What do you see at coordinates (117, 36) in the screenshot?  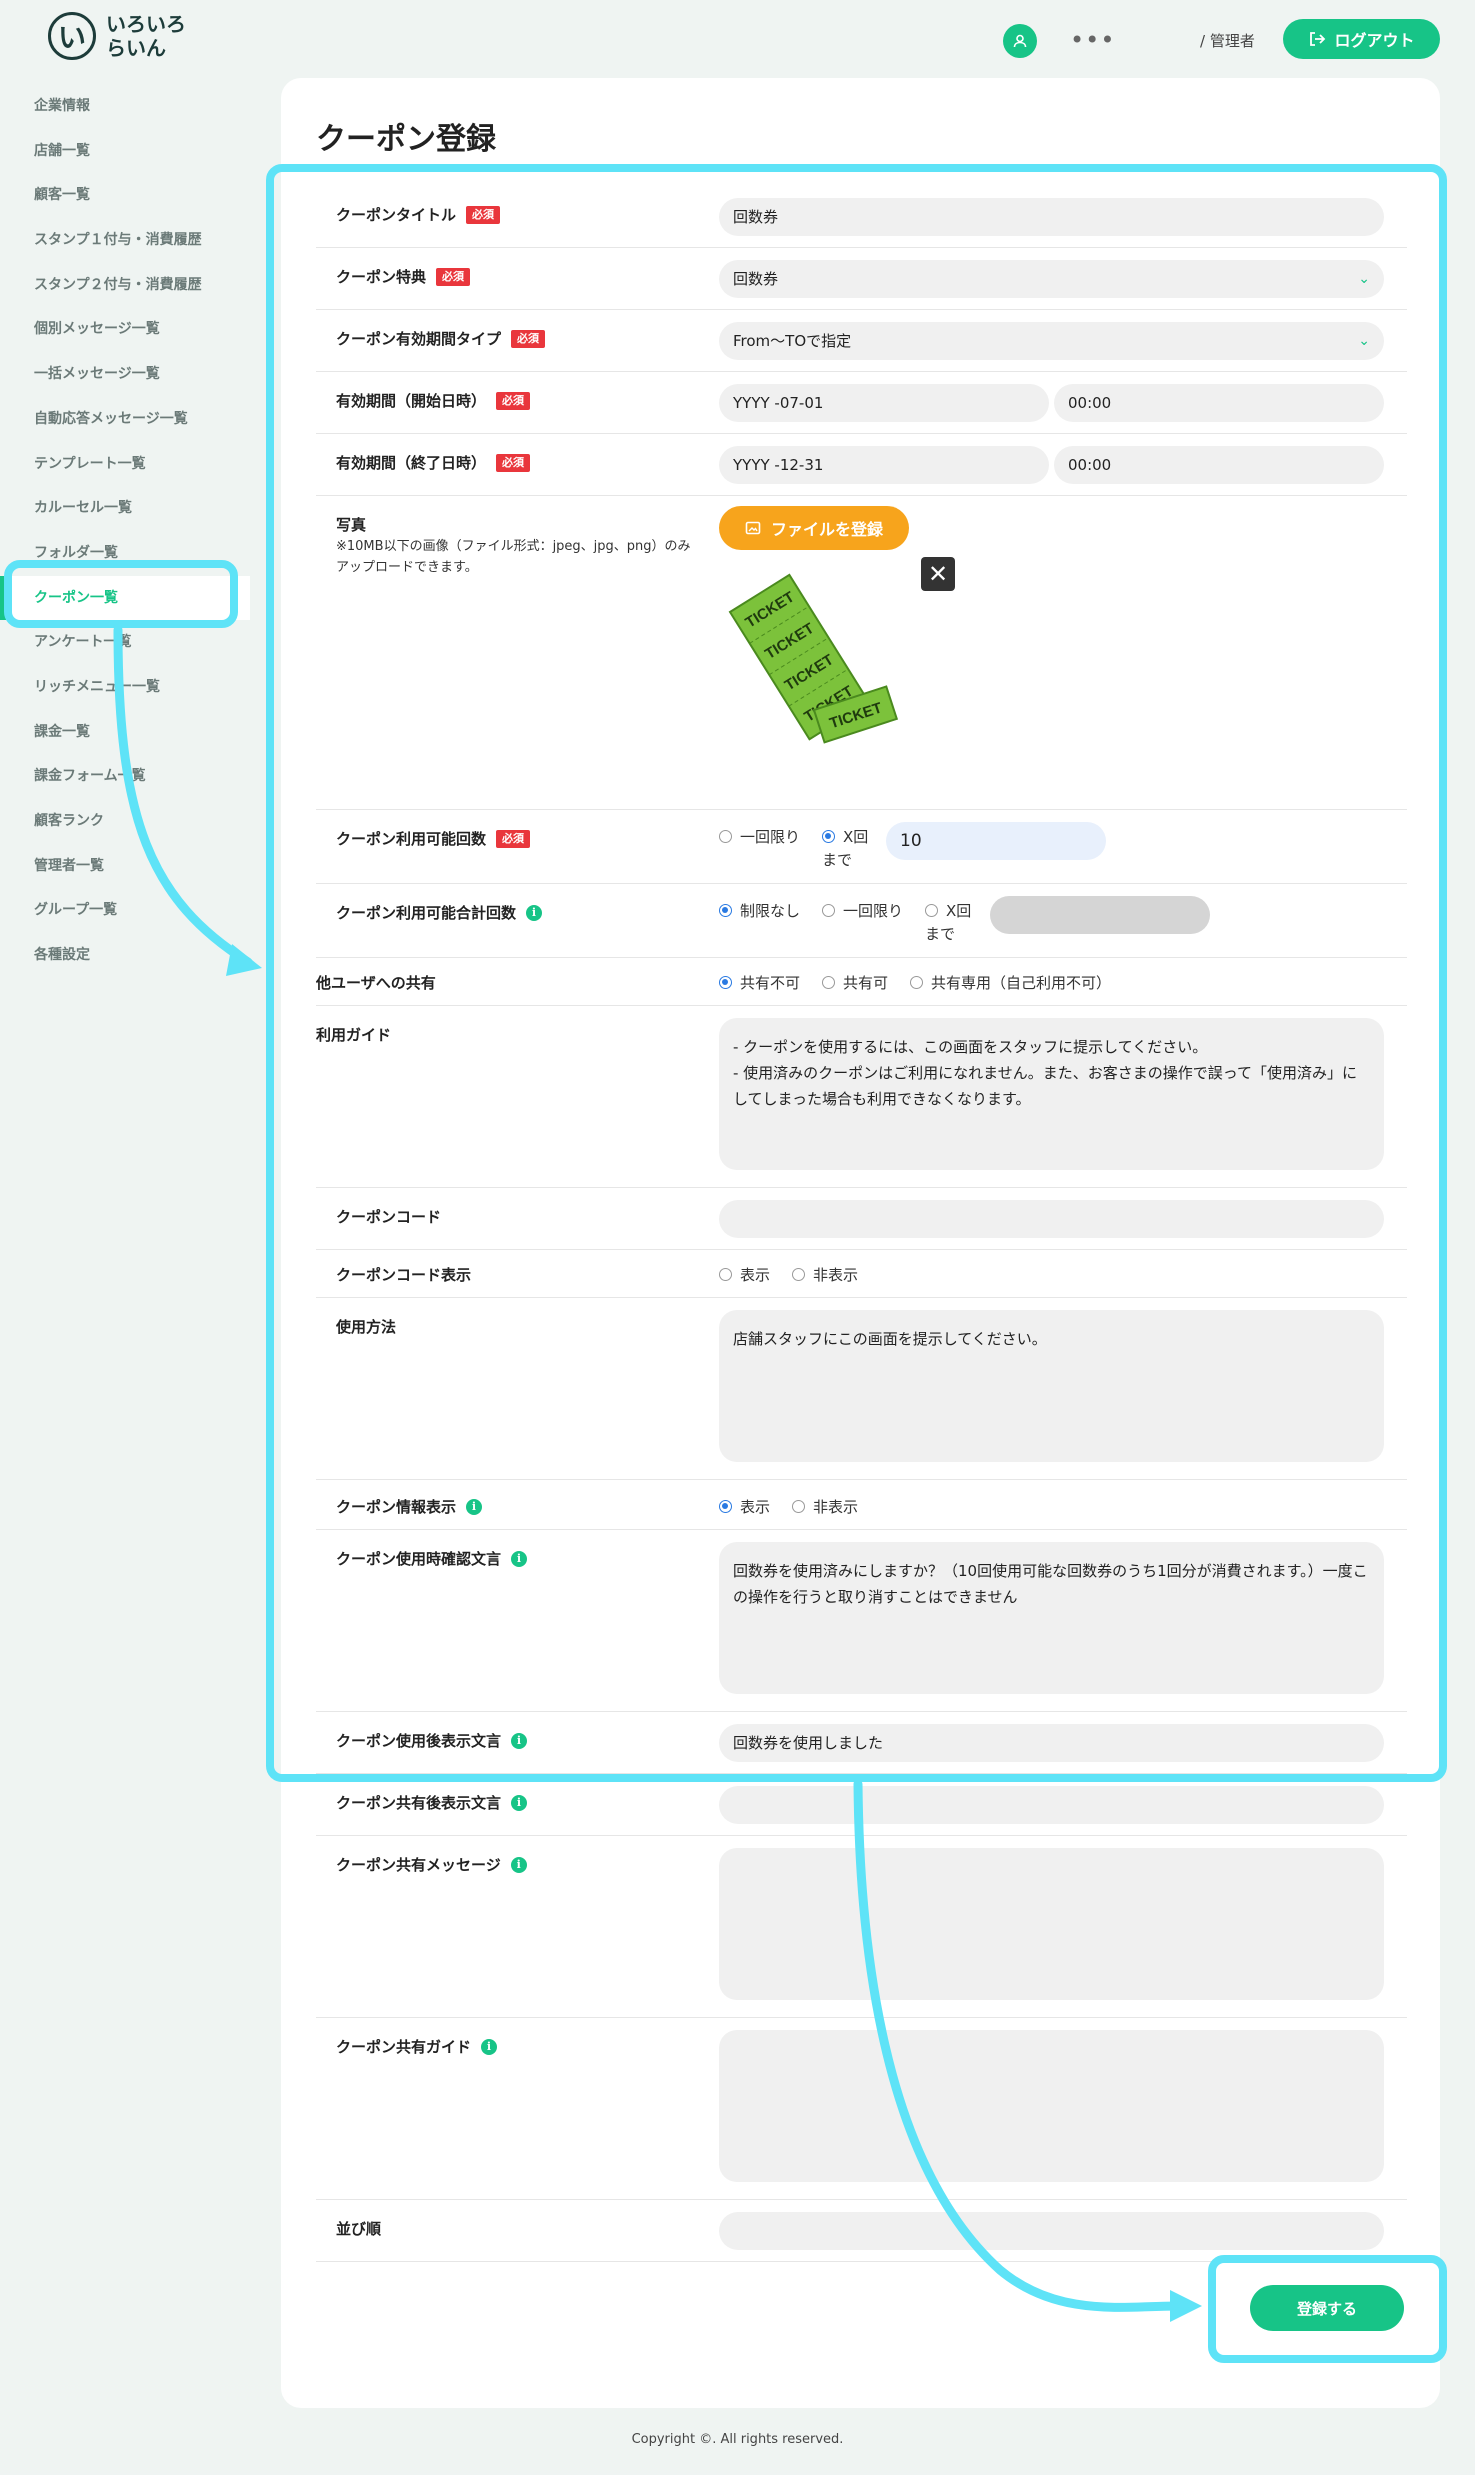 I see `logo: い いろいろらいん` at bounding box center [117, 36].